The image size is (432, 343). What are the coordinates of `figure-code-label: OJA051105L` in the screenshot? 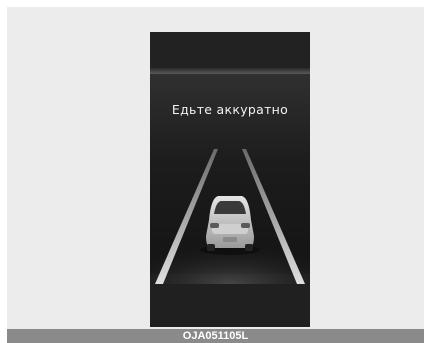 It's located at (215, 336).